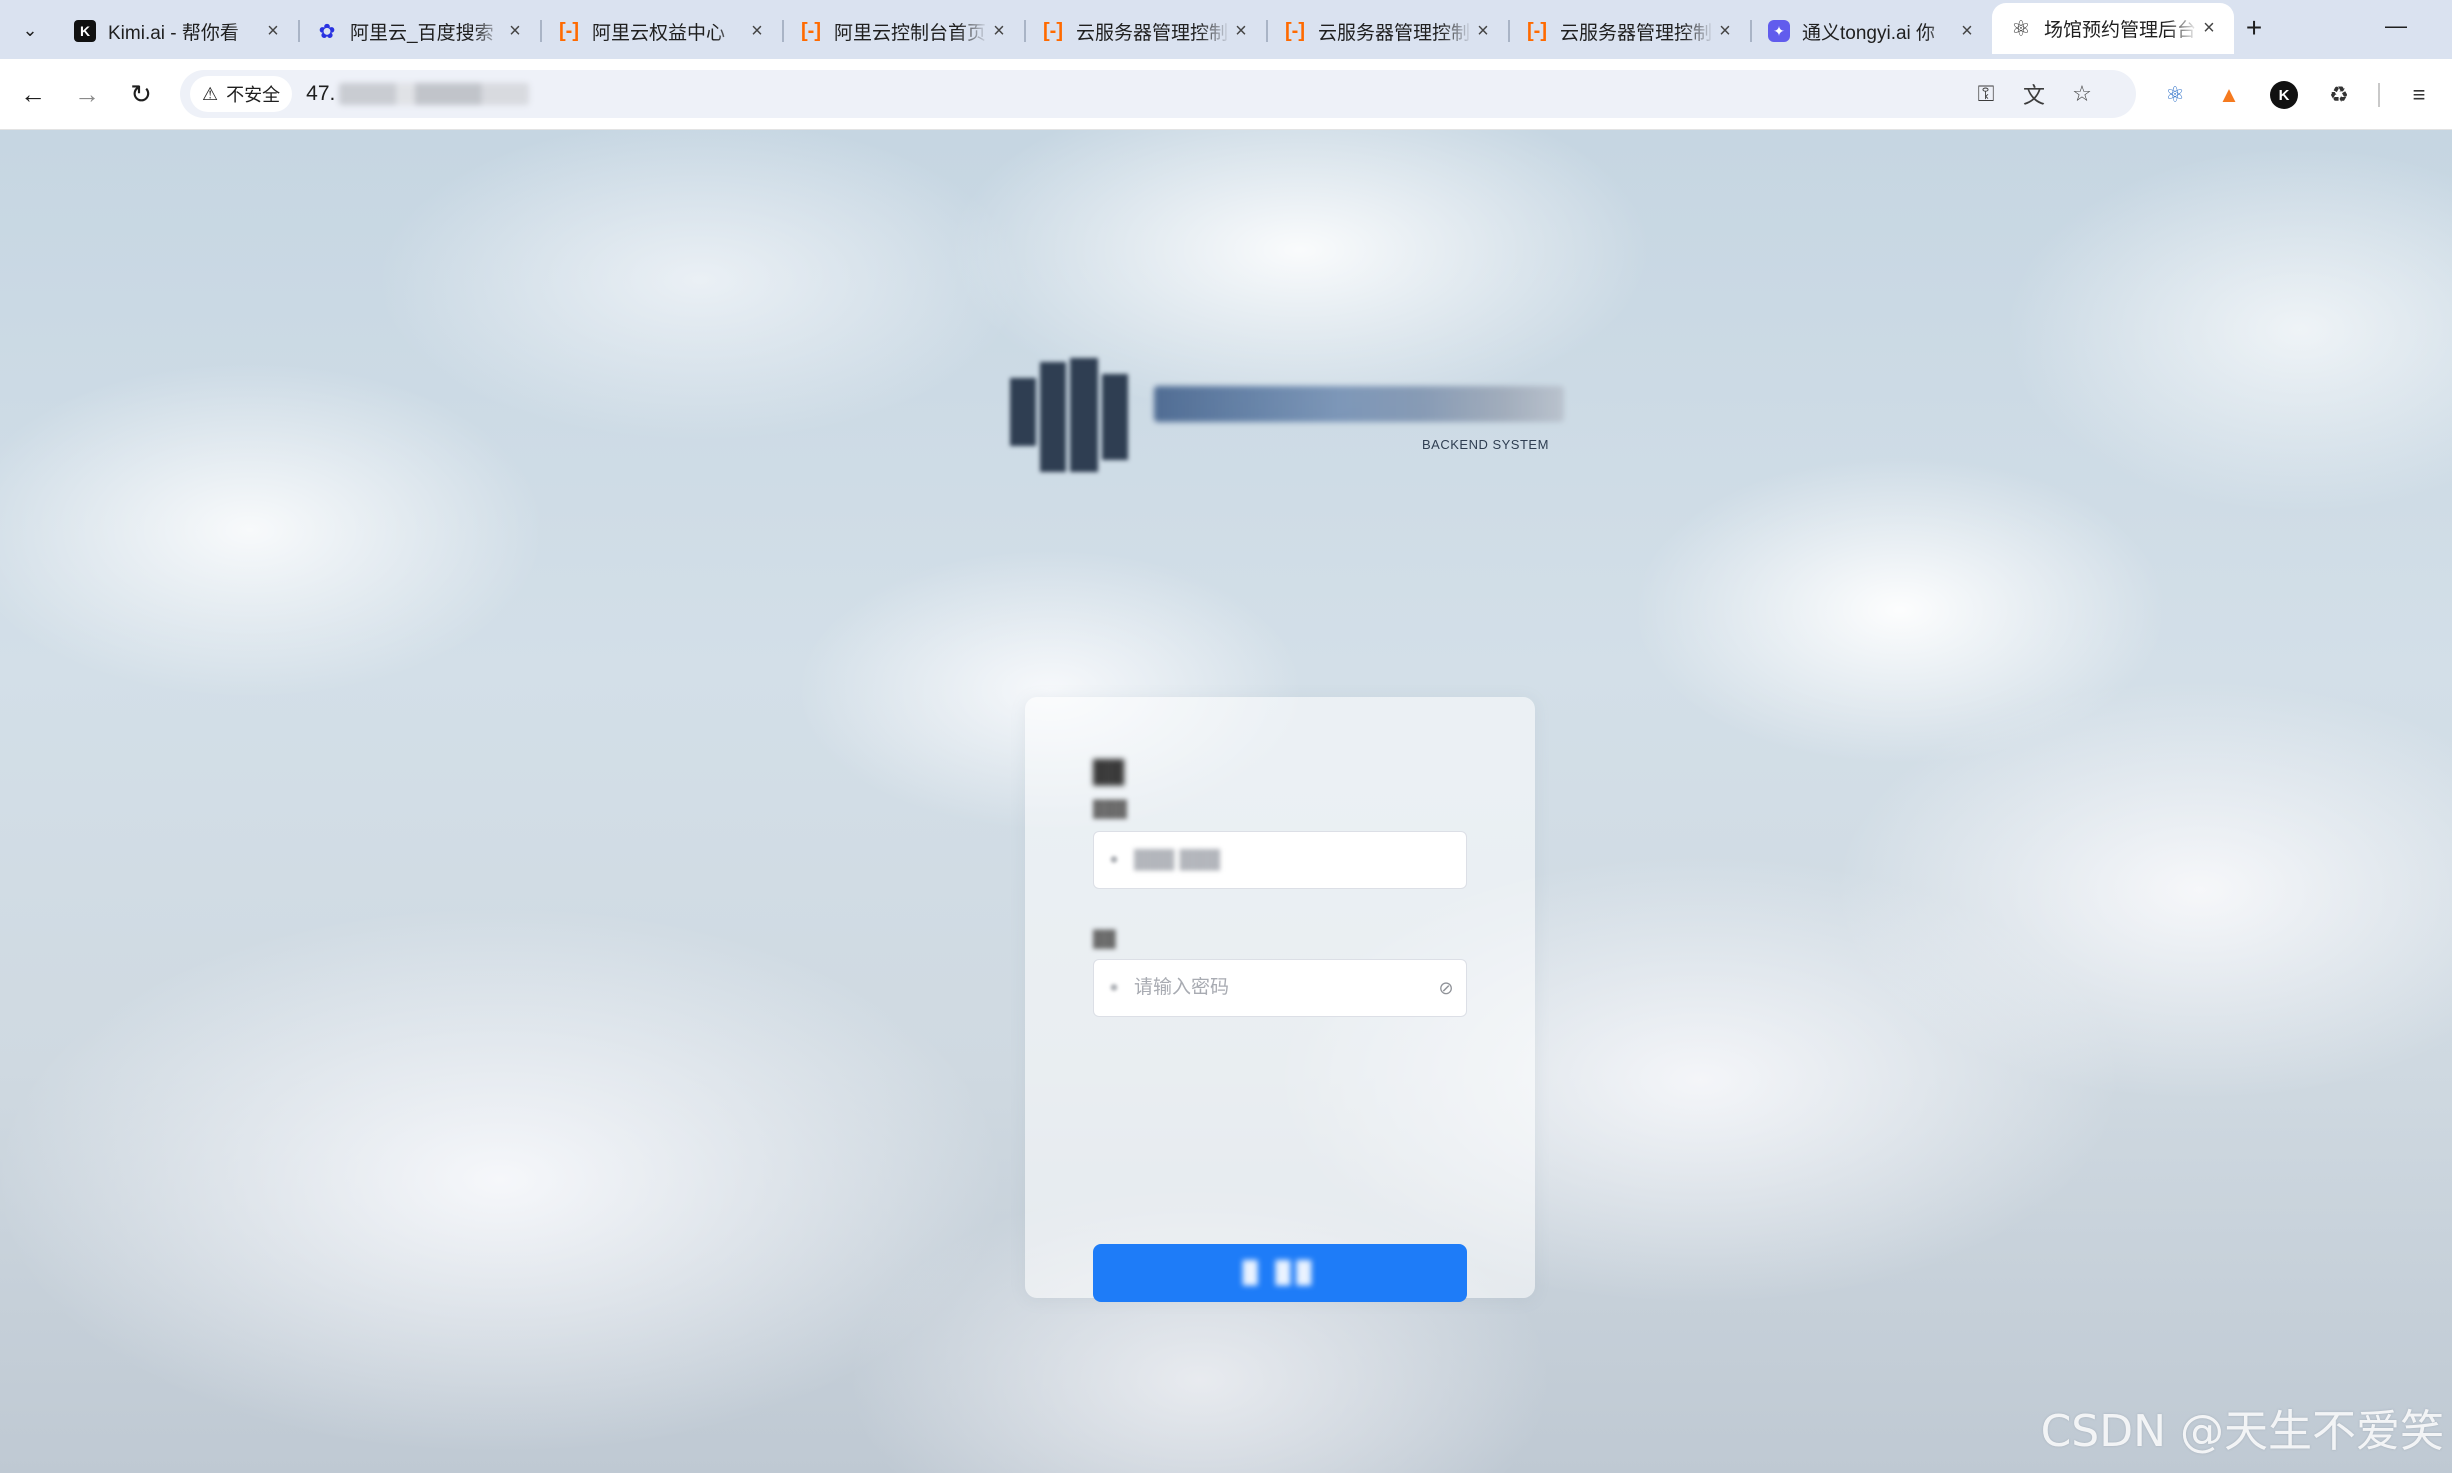 This screenshot has width=2452, height=1473. I want to click on tab-tongyi: ✦ 通义tongyi.ai 你 ×, so click(1871, 31).